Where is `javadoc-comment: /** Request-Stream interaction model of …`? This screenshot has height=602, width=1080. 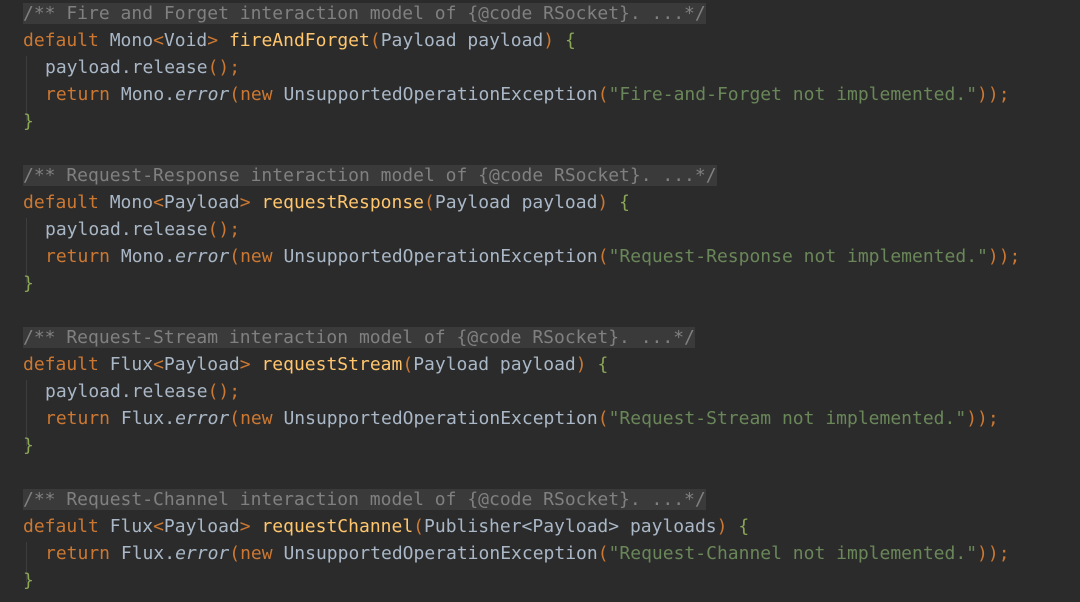
javadoc-comment: /** Request-Stream interaction model of … is located at coordinates (359, 337).